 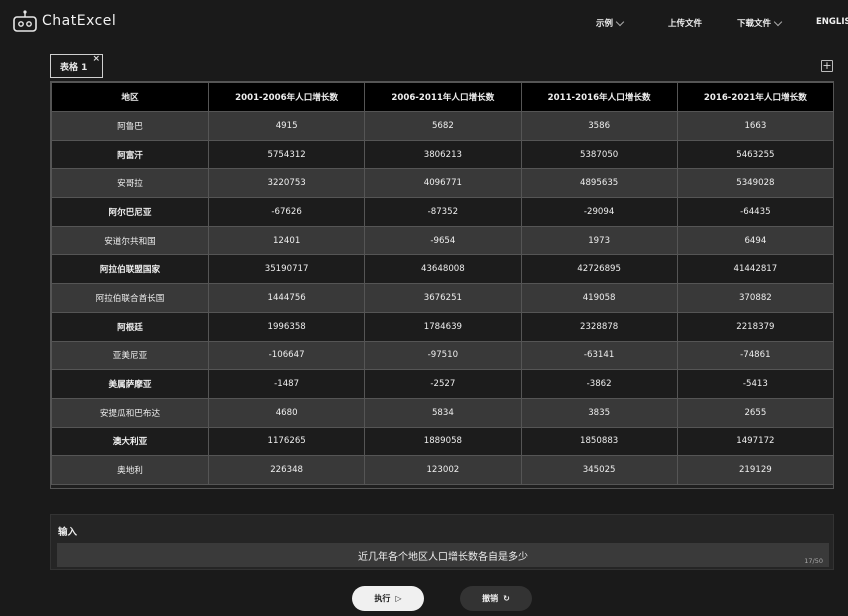 I want to click on value-cell: 1784639, so click(x=443, y=326).